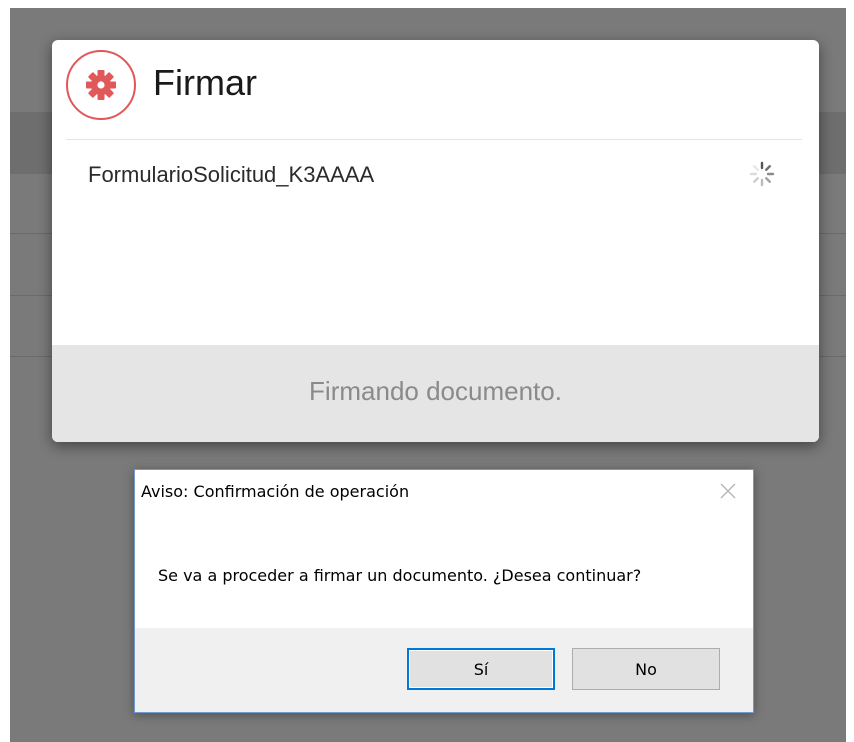 Image resolution: width=854 pixels, height=742 pixels. I want to click on sign-modal-footer: Firmando documento., so click(435, 393).